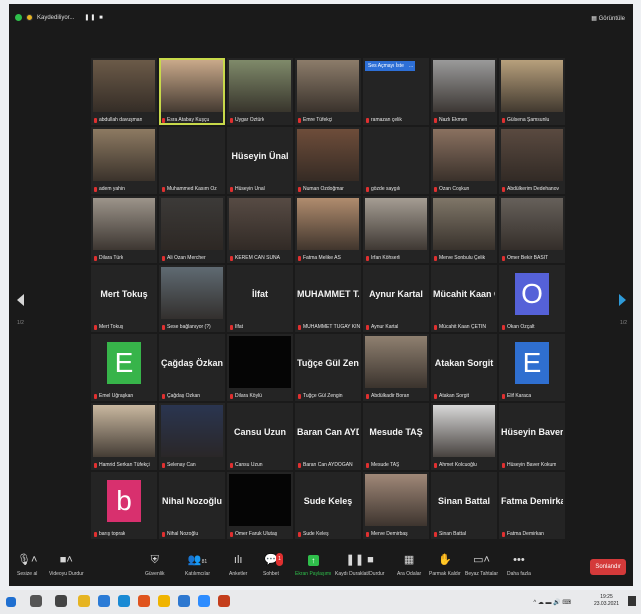 The width and height of the screenshot is (641, 614). I want to click on word-icon, so click(184, 601).